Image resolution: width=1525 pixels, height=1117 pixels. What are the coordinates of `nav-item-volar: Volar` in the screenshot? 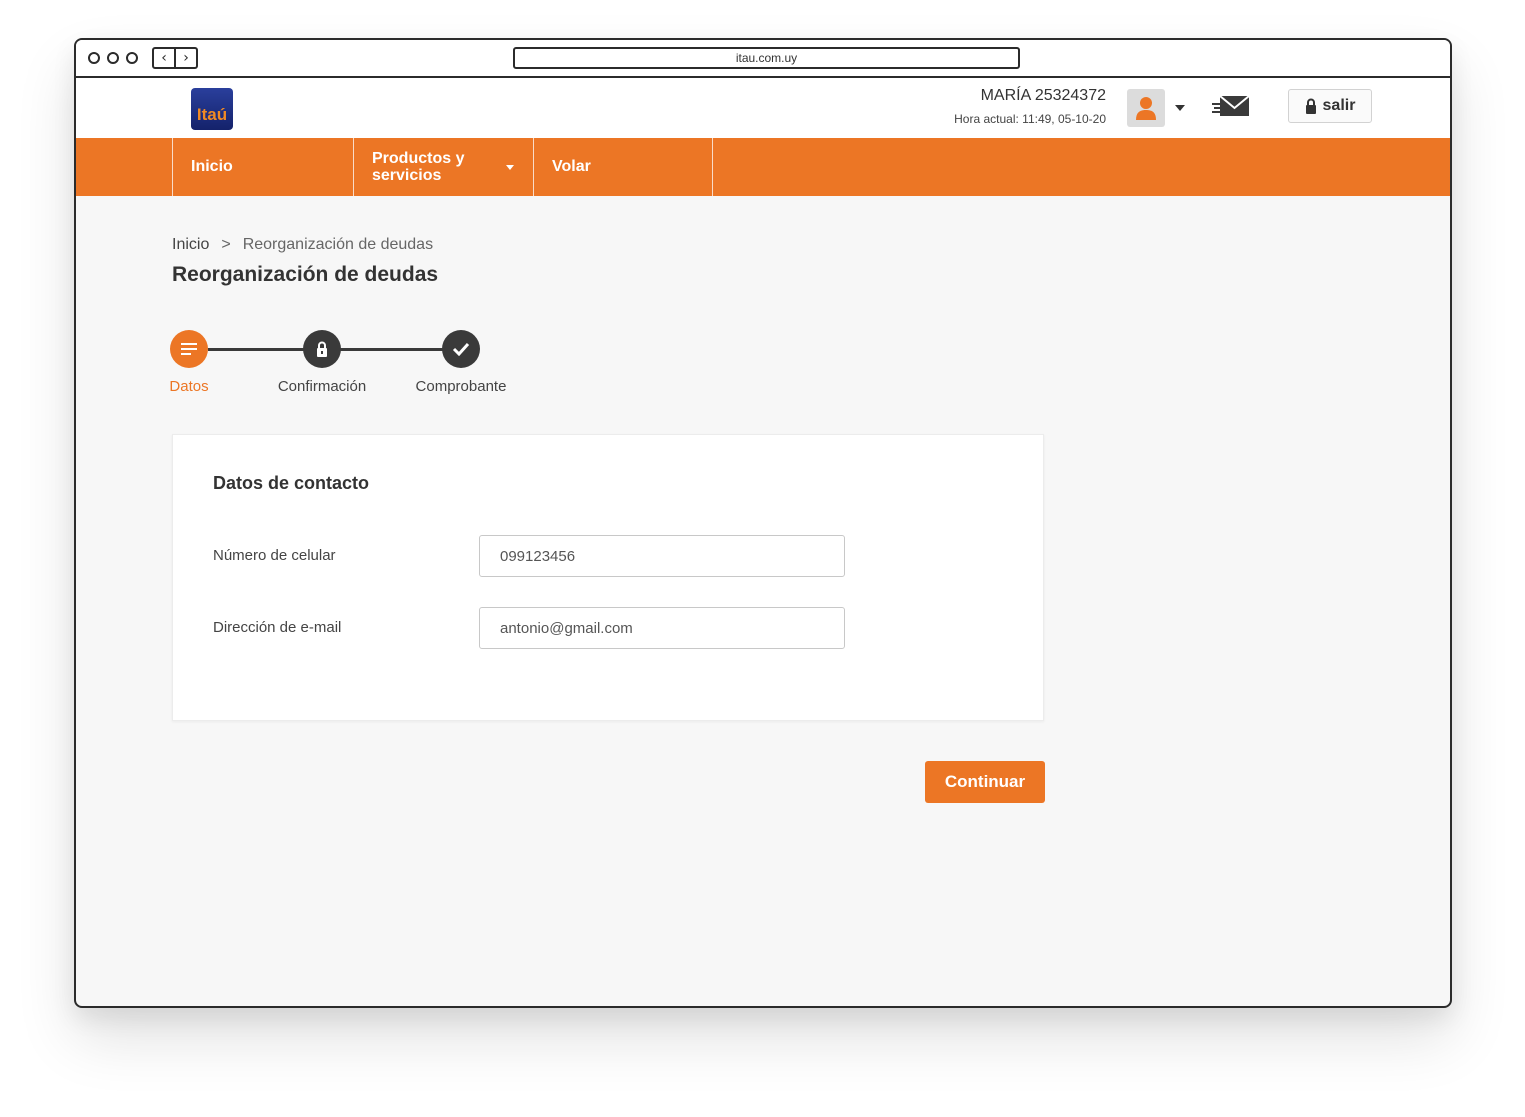 It's located at (623, 167).